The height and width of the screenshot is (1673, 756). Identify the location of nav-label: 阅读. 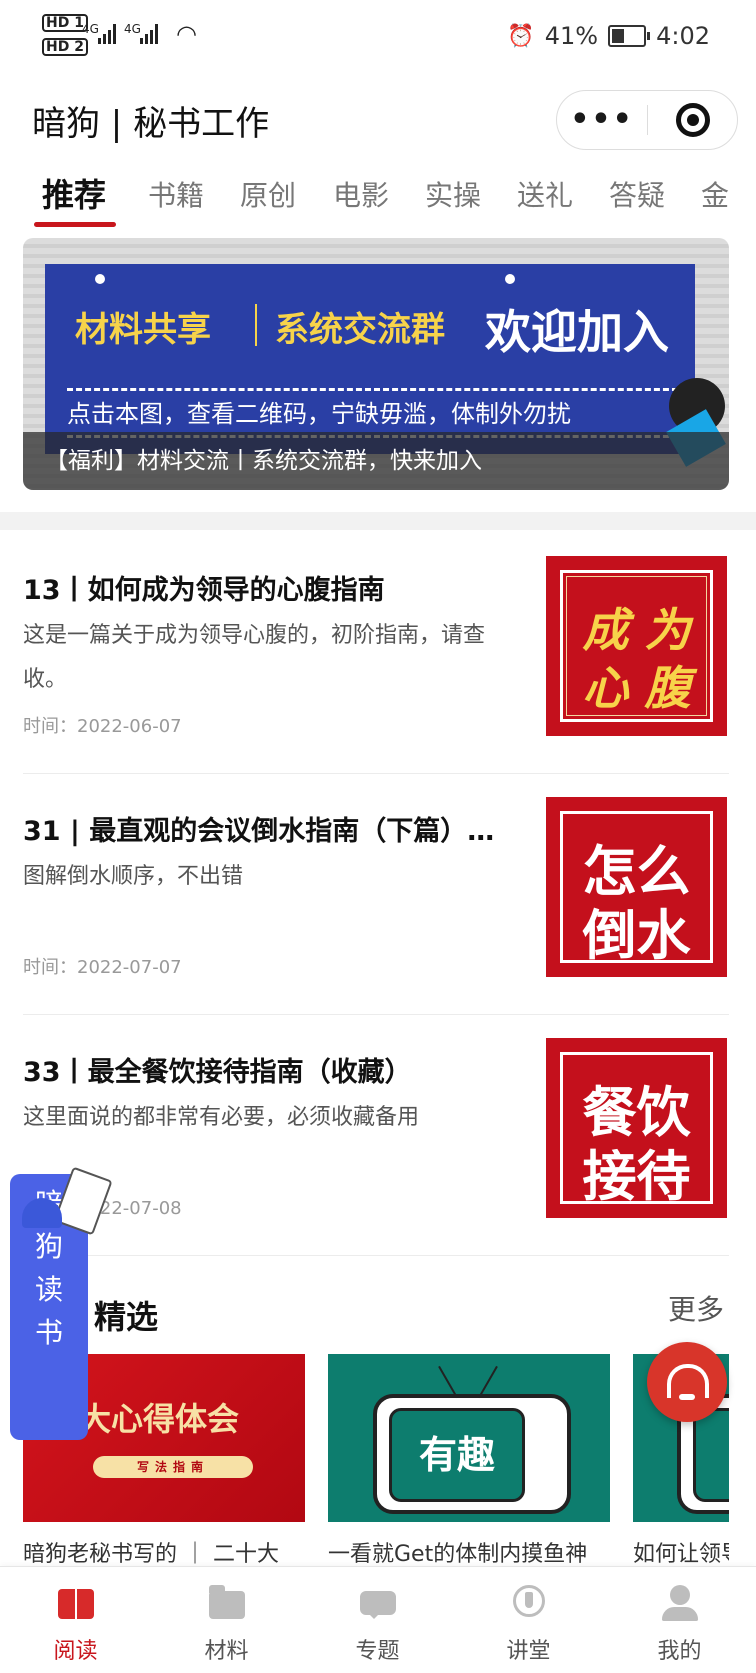
(75, 1651).